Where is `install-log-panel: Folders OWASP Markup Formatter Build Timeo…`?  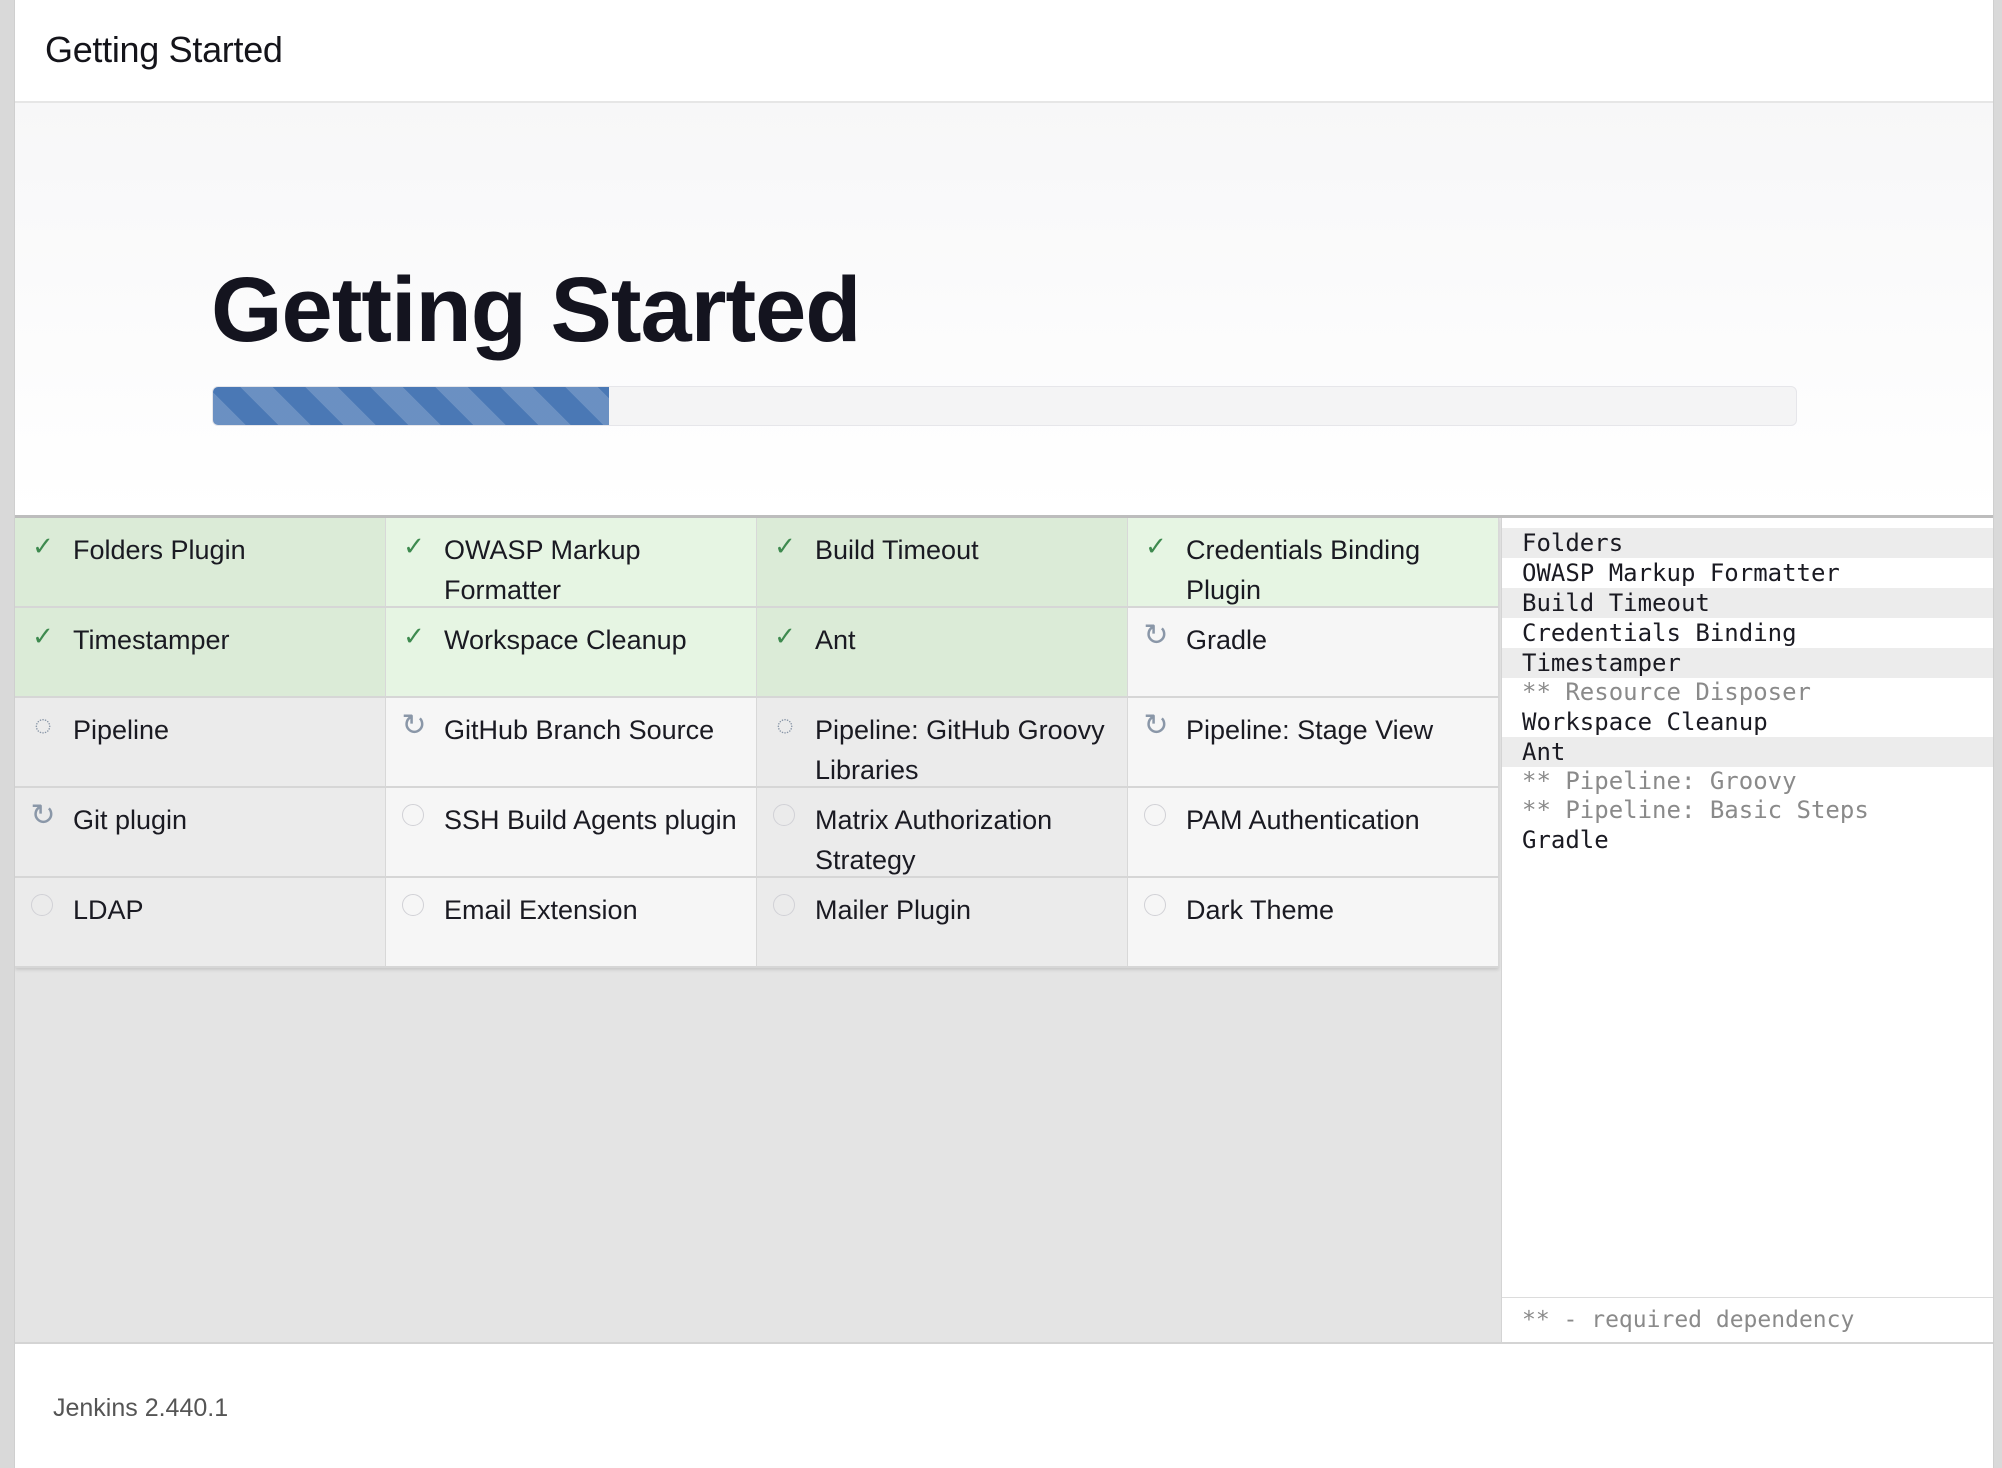
install-log-panel: Folders OWASP Markup Formatter Build Timeo… is located at coordinates (1747, 930).